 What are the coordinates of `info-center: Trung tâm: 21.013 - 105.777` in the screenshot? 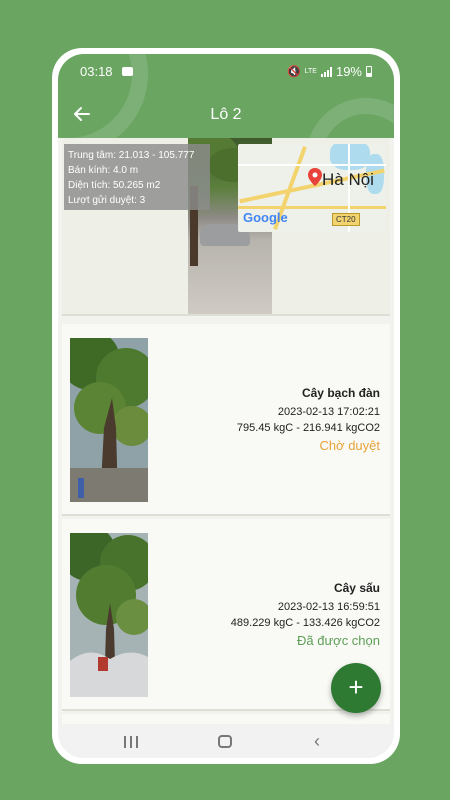 It's located at (131, 155).